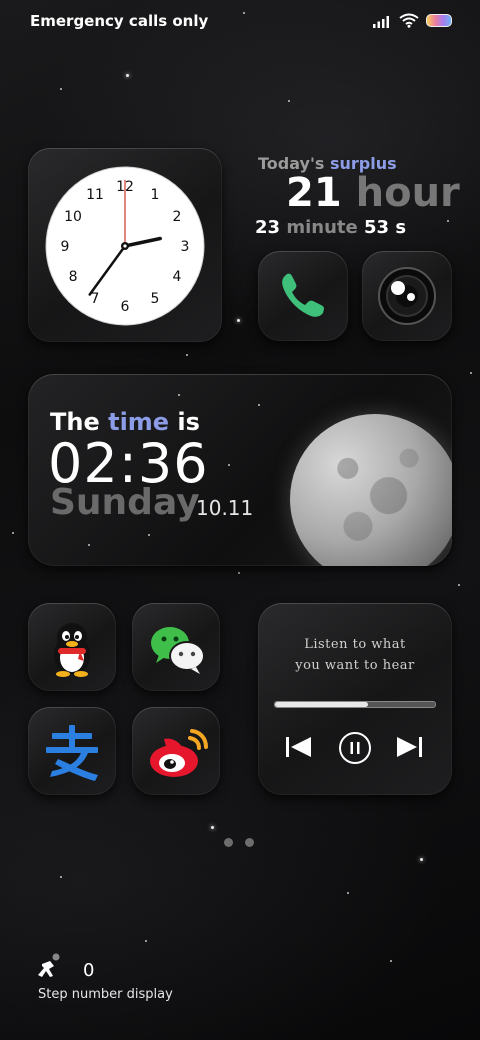  Describe the element at coordinates (314, 193) in the screenshot. I see `surplus-hours-value: 21` at that location.